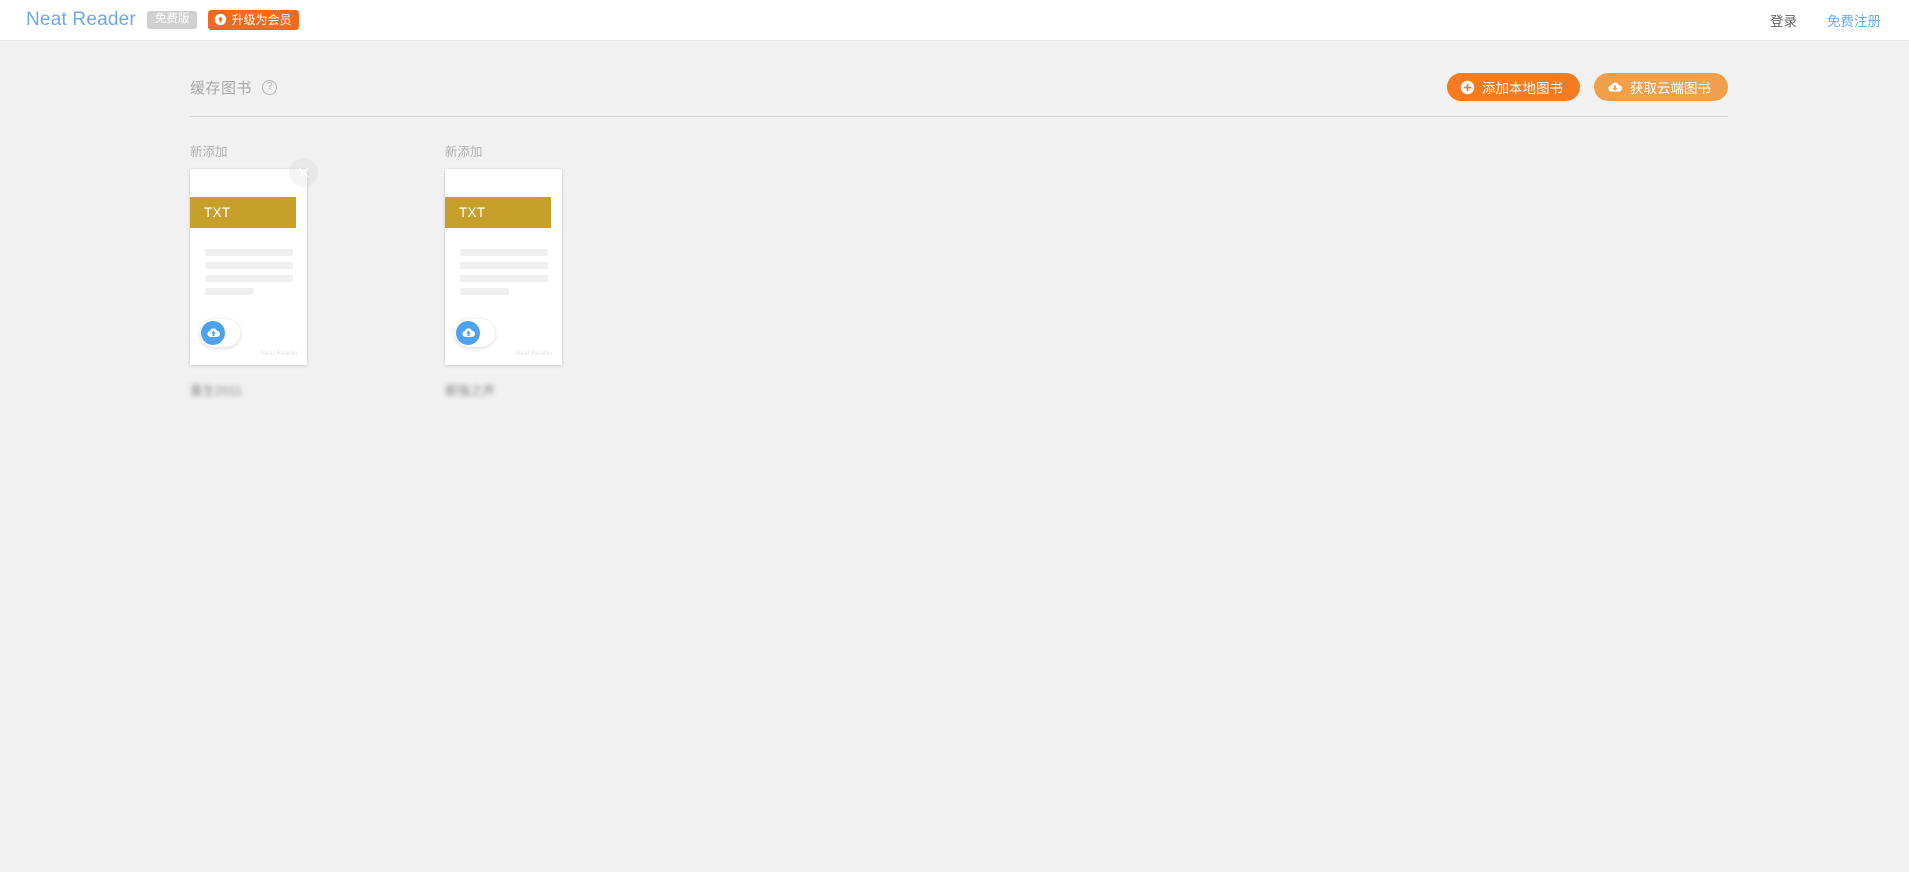 This screenshot has height=872, width=1909. Describe the element at coordinates (172, 20) in the screenshot. I see `free-plan-badge: 免费版` at that location.